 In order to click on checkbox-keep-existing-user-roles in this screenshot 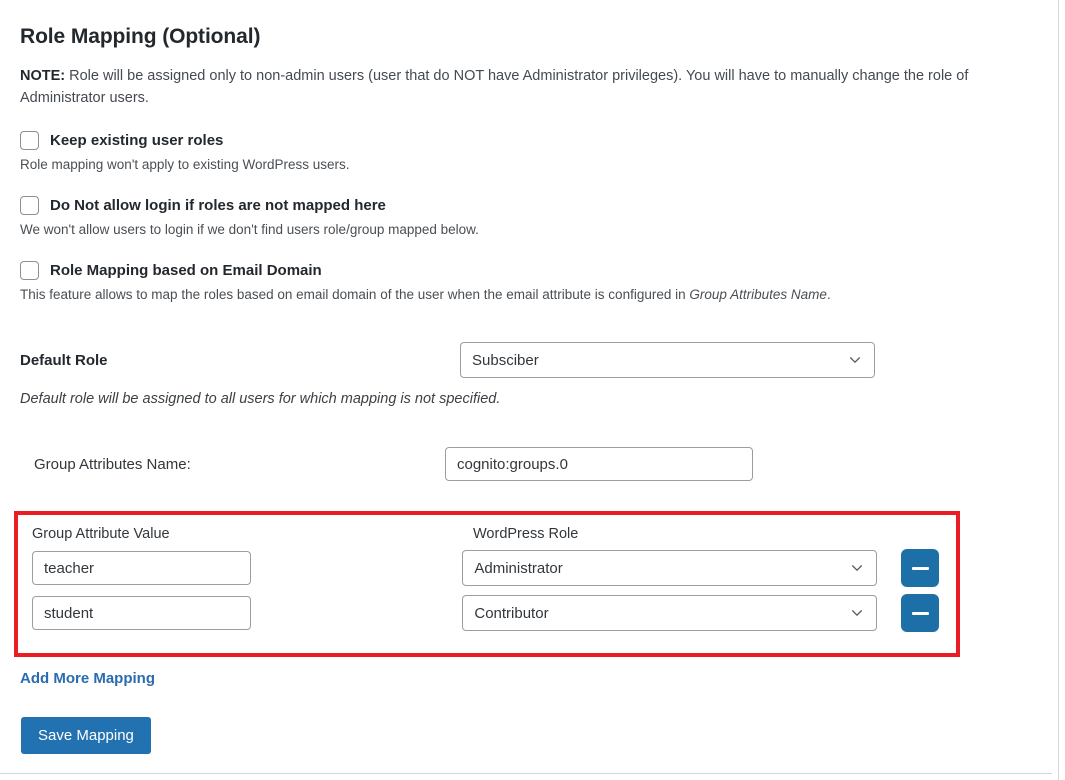, I will do `click(29, 140)`.